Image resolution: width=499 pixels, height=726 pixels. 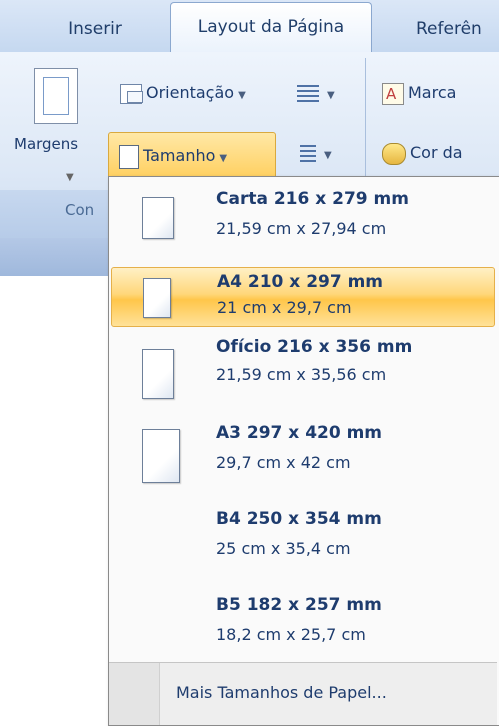 What do you see at coordinates (308, 93) in the screenshot?
I see `columns-icon` at bounding box center [308, 93].